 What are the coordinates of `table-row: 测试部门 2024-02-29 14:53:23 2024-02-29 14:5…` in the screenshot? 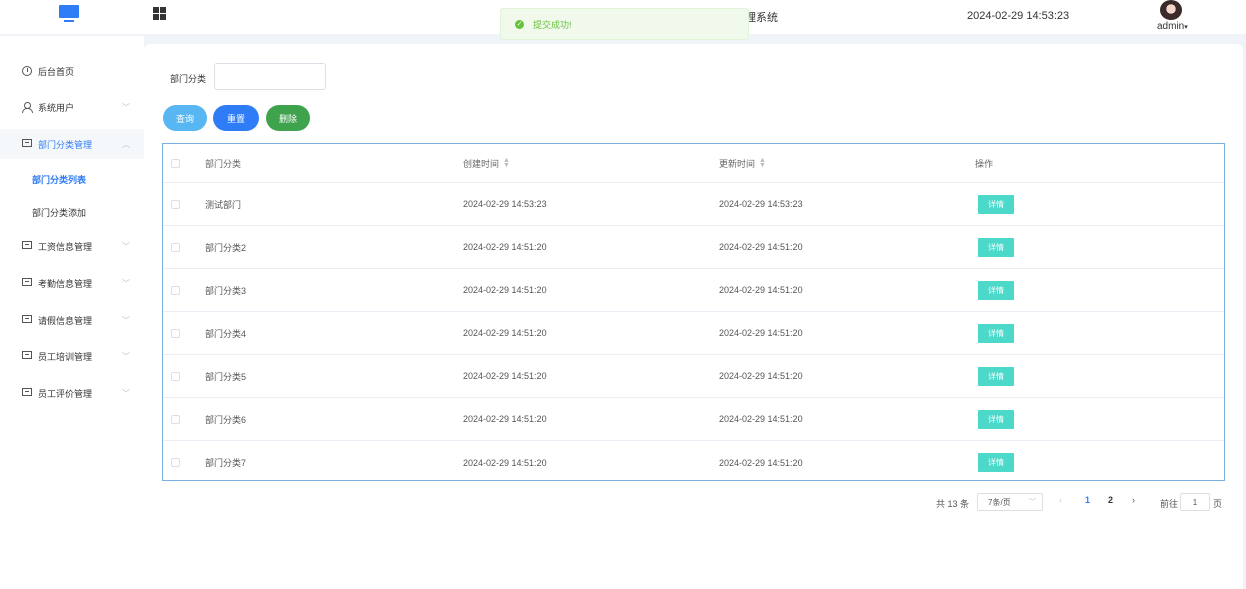 It's located at (693, 204).